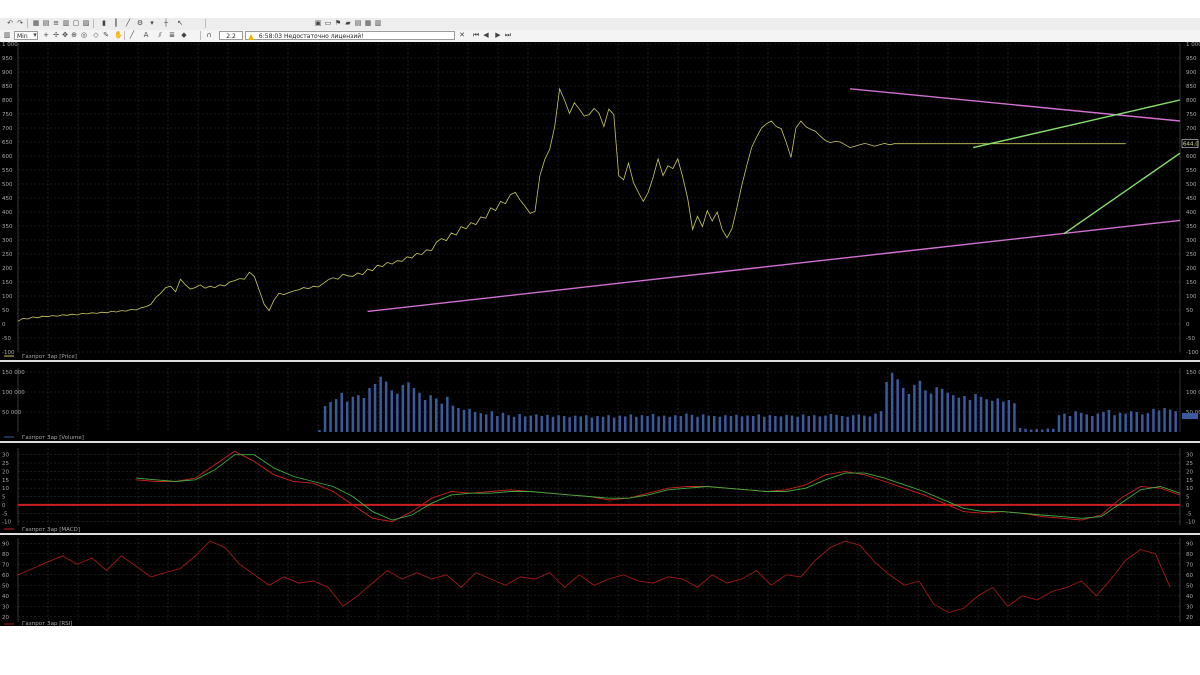 The image size is (1200, 675). What do you see at coordinates (12, 413) in the screenshot?
I see `y-tick-label-left: 50 000` at bounding box center [12, 413].